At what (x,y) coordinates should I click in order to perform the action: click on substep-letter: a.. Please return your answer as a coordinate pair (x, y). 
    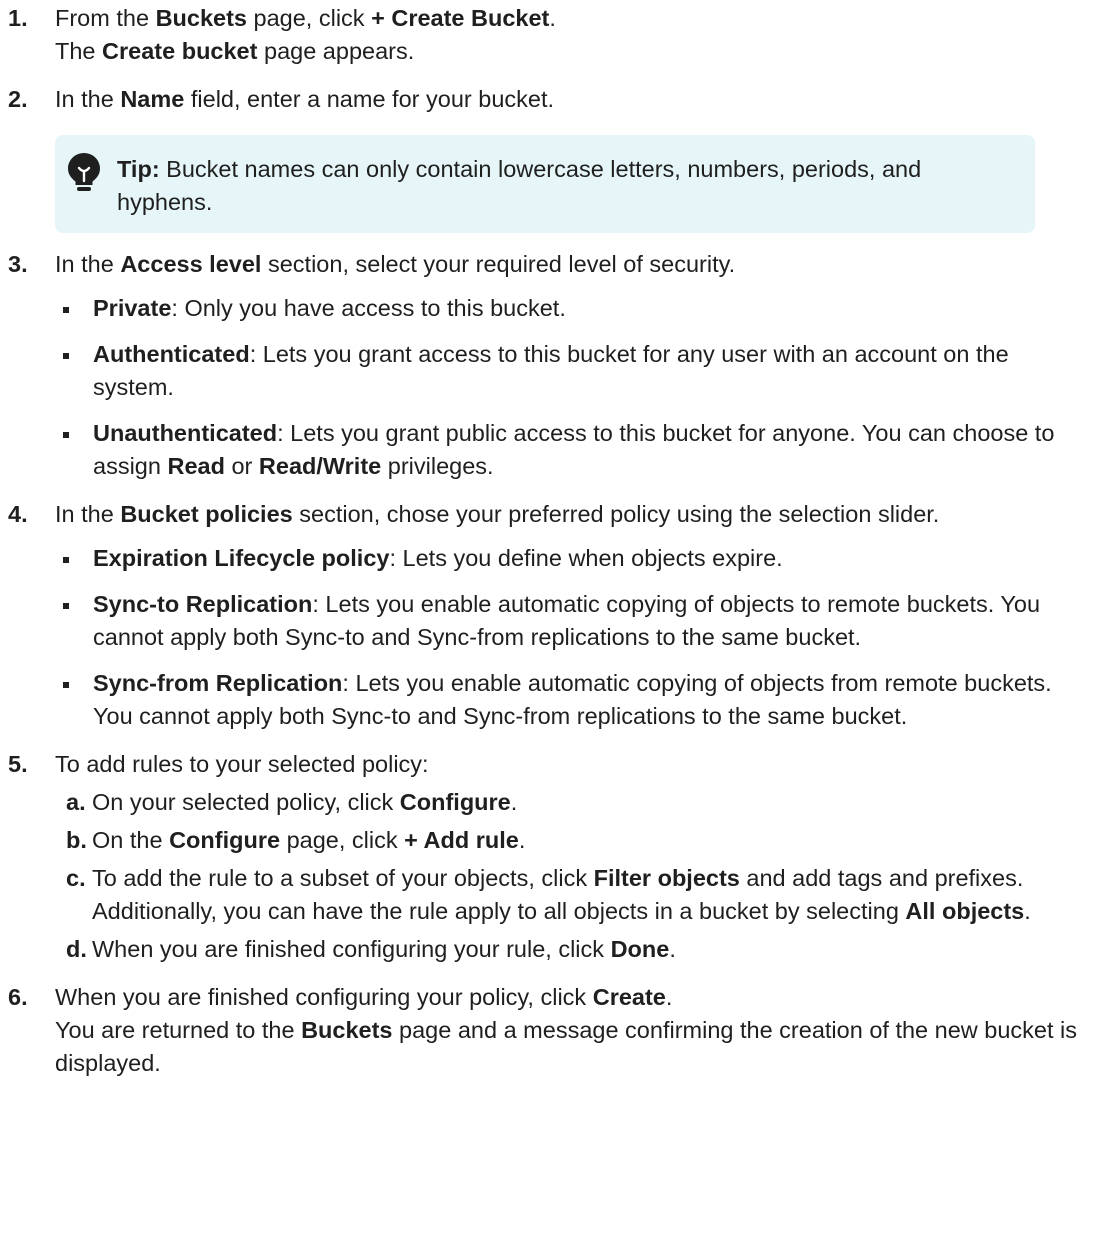
    Looking at the image, I should click on (76, 802).